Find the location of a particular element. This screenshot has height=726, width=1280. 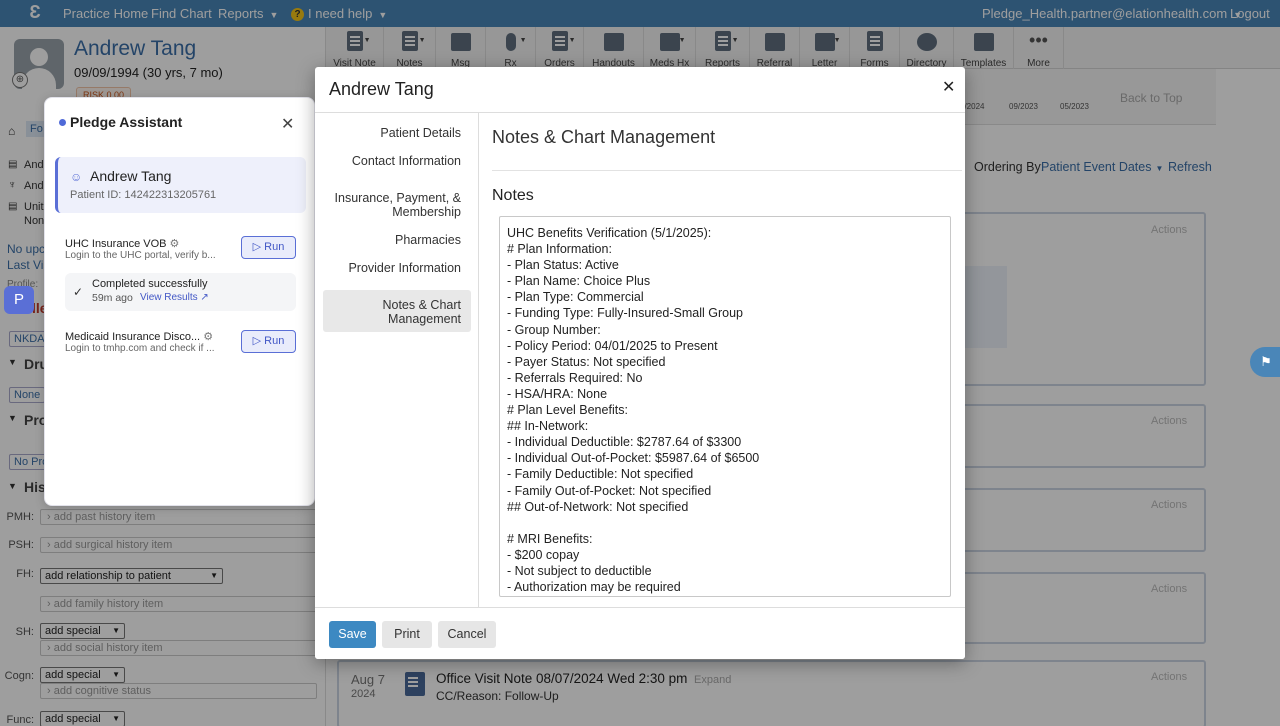

note-line: - Authorization may be required is located at coordinates (594, 587).